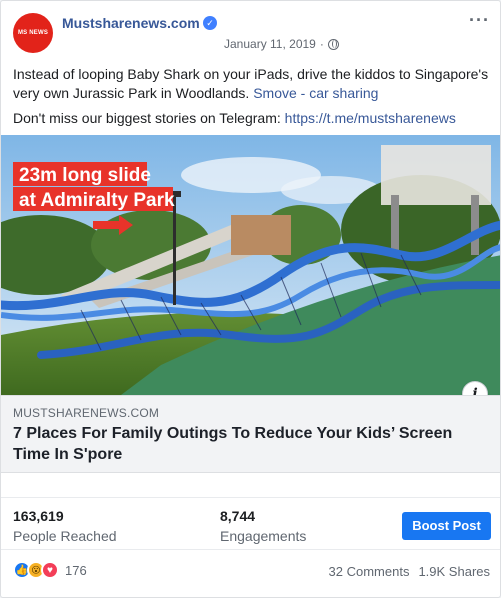  What do you see at coordinates (315, 93) in the screenshot?
I see `smove-link: Smove - car sharing` at bounding box center [315, 93].